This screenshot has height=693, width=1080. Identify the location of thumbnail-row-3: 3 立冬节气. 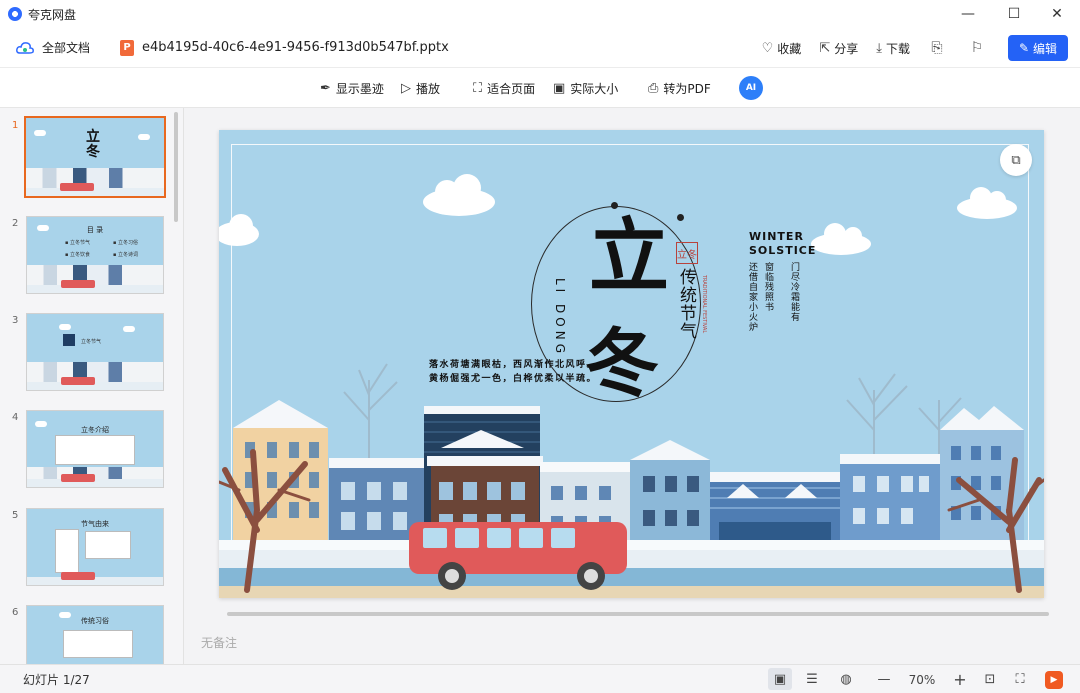
(90, 354).